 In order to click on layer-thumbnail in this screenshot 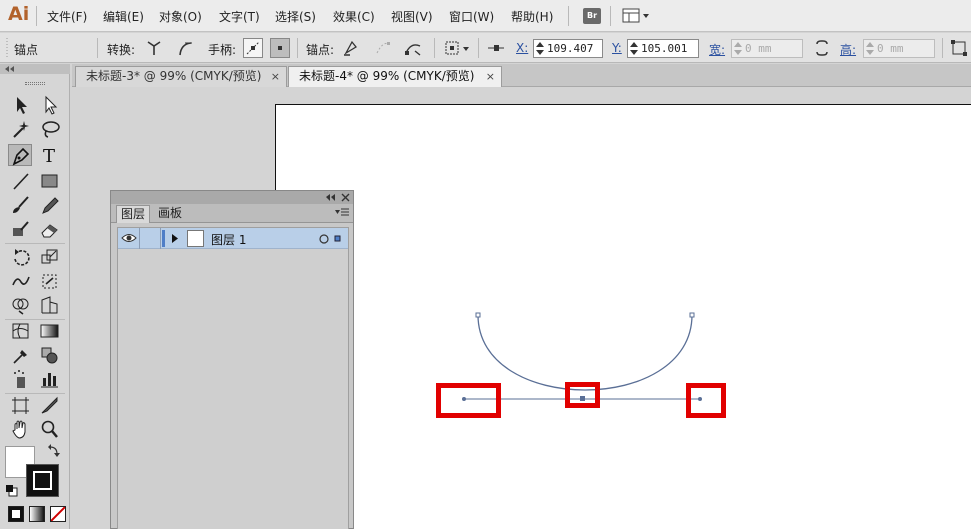, I will do `click(195, 238)`.